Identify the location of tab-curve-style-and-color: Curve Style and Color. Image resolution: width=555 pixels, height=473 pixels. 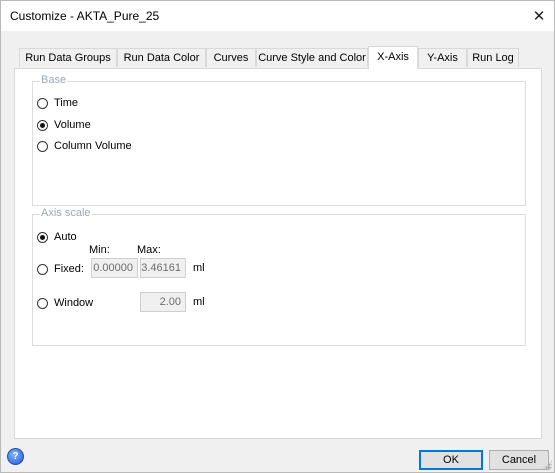
(312, 57).